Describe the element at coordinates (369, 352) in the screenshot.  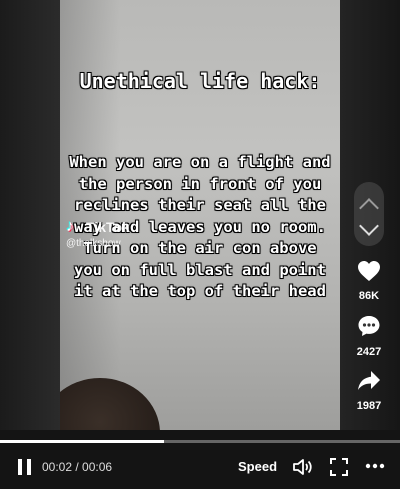
I see `comment-count: 2427` at that location.